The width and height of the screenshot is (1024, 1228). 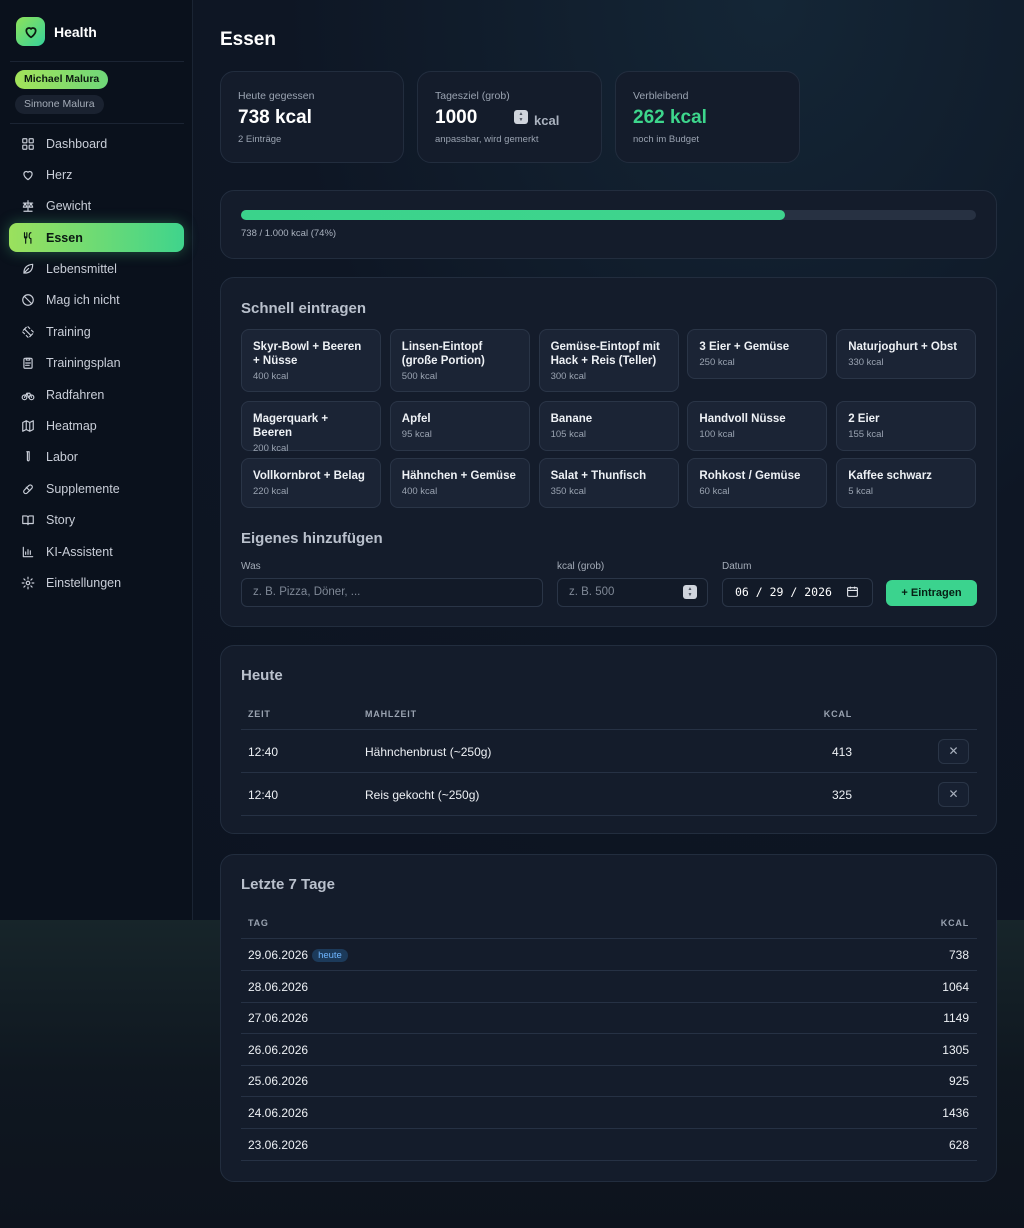 I want to click on kcal-stepper: ▲ ▼, so click(x=690, y=592).